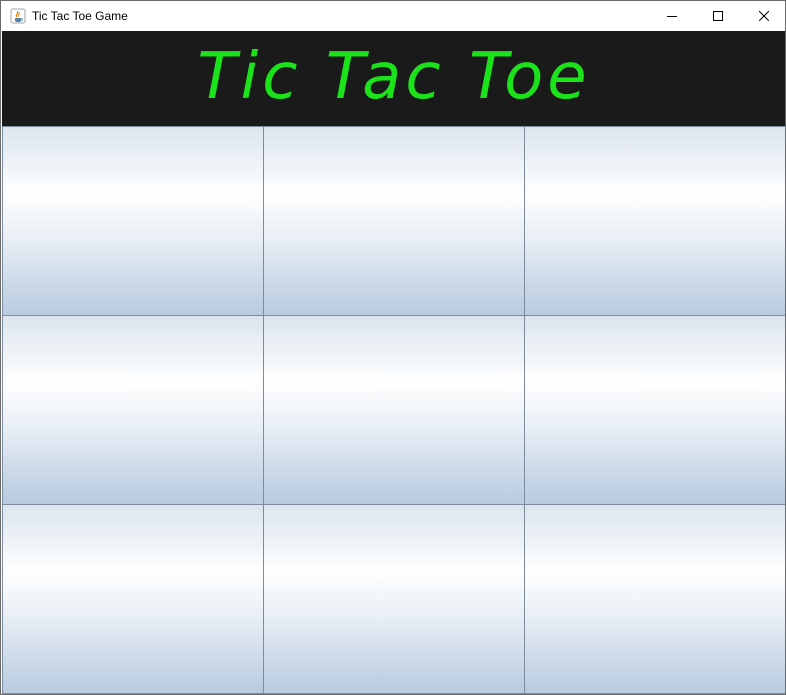  What do you see at coordinates (18, 16) in the screenshot?
I see `java-coffee-cup-icon` at bounding box center [18, 16].